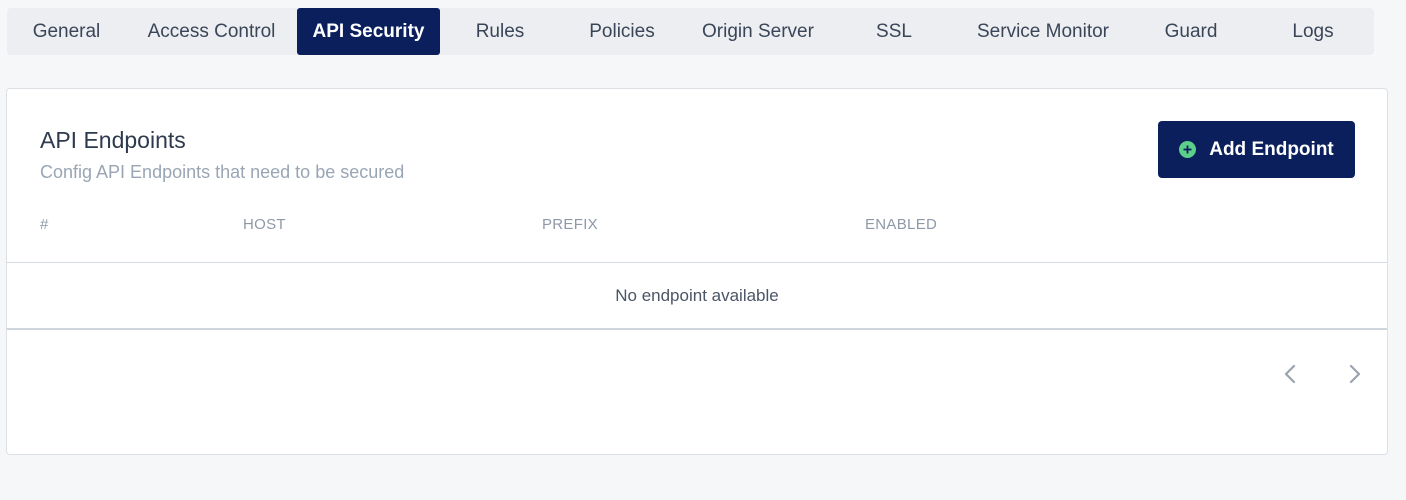 This screenshot has height=500, width=1406. Describe the element at coordinates (66, 31) in the screenshot. I see `tab-general: General` at that location.